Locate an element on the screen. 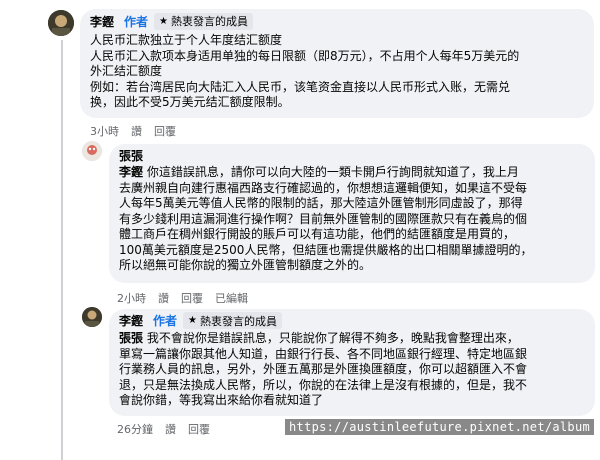 The width and height of the screenshot is (600, 460). comment-time: 3小時 is located at coordinates (104, 131).